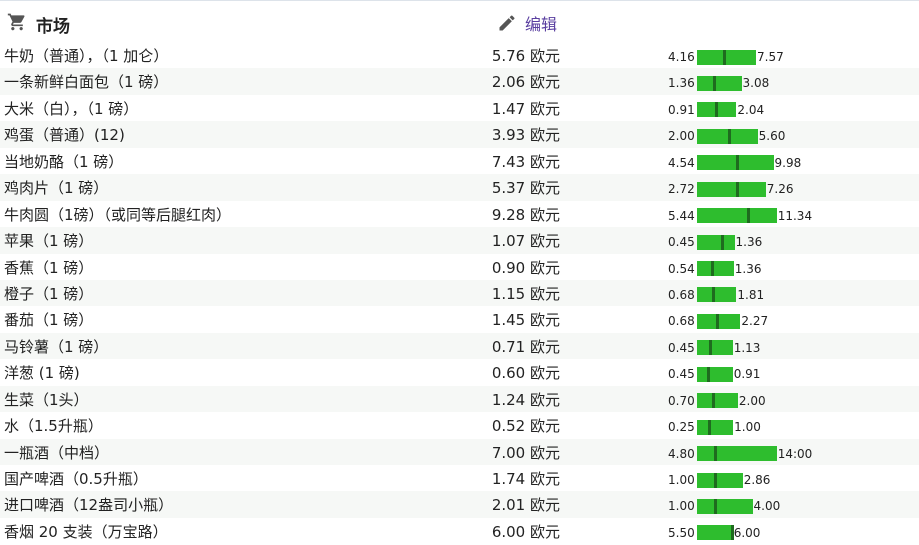 The height and width of the screenshot is (545, 919). Describe the element at coordinates (459, 81) in the screenshot. I see `table-row: 一条新鲜白面包（1 磅） 2.06 欧元 1.36 3.08` at that location.